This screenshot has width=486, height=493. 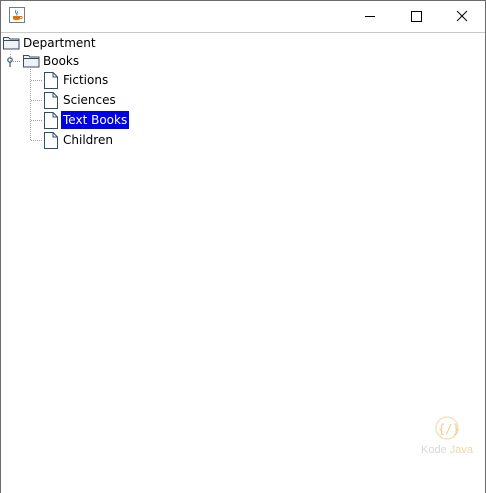 What do you see at coordinates (31, 63) in the screenshot?
I see `folder-open-icon` at bounding box center [31, 63].